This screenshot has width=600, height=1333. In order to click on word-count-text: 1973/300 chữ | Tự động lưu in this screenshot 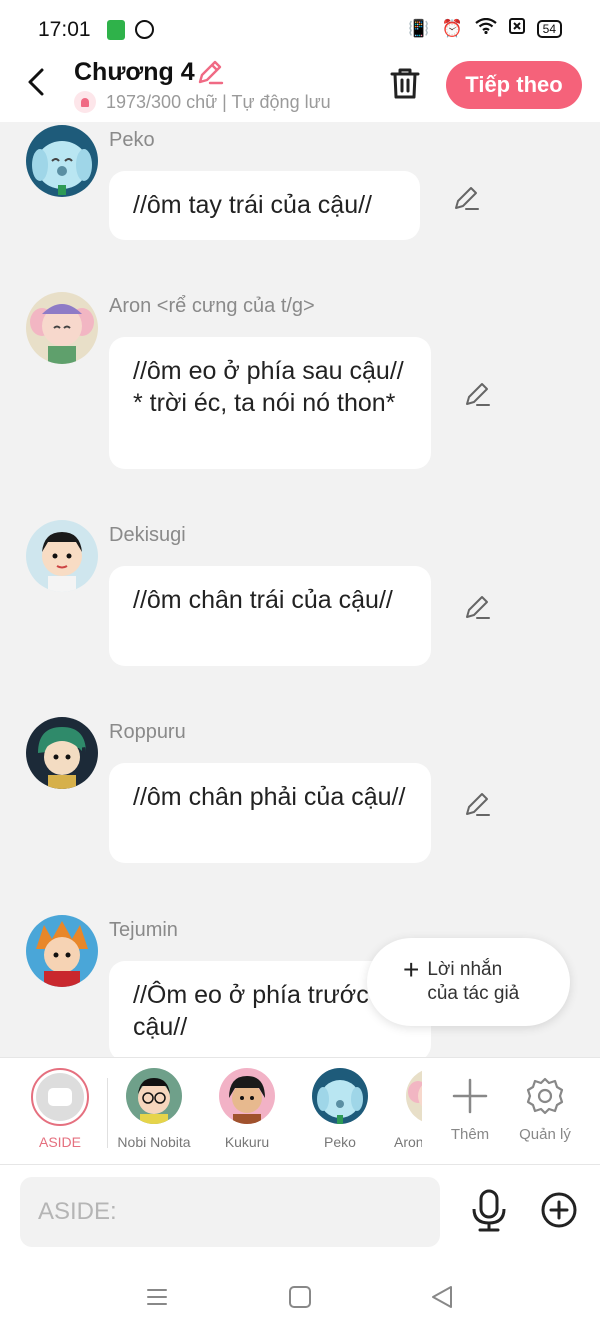, I will do `click(218, 101)`.